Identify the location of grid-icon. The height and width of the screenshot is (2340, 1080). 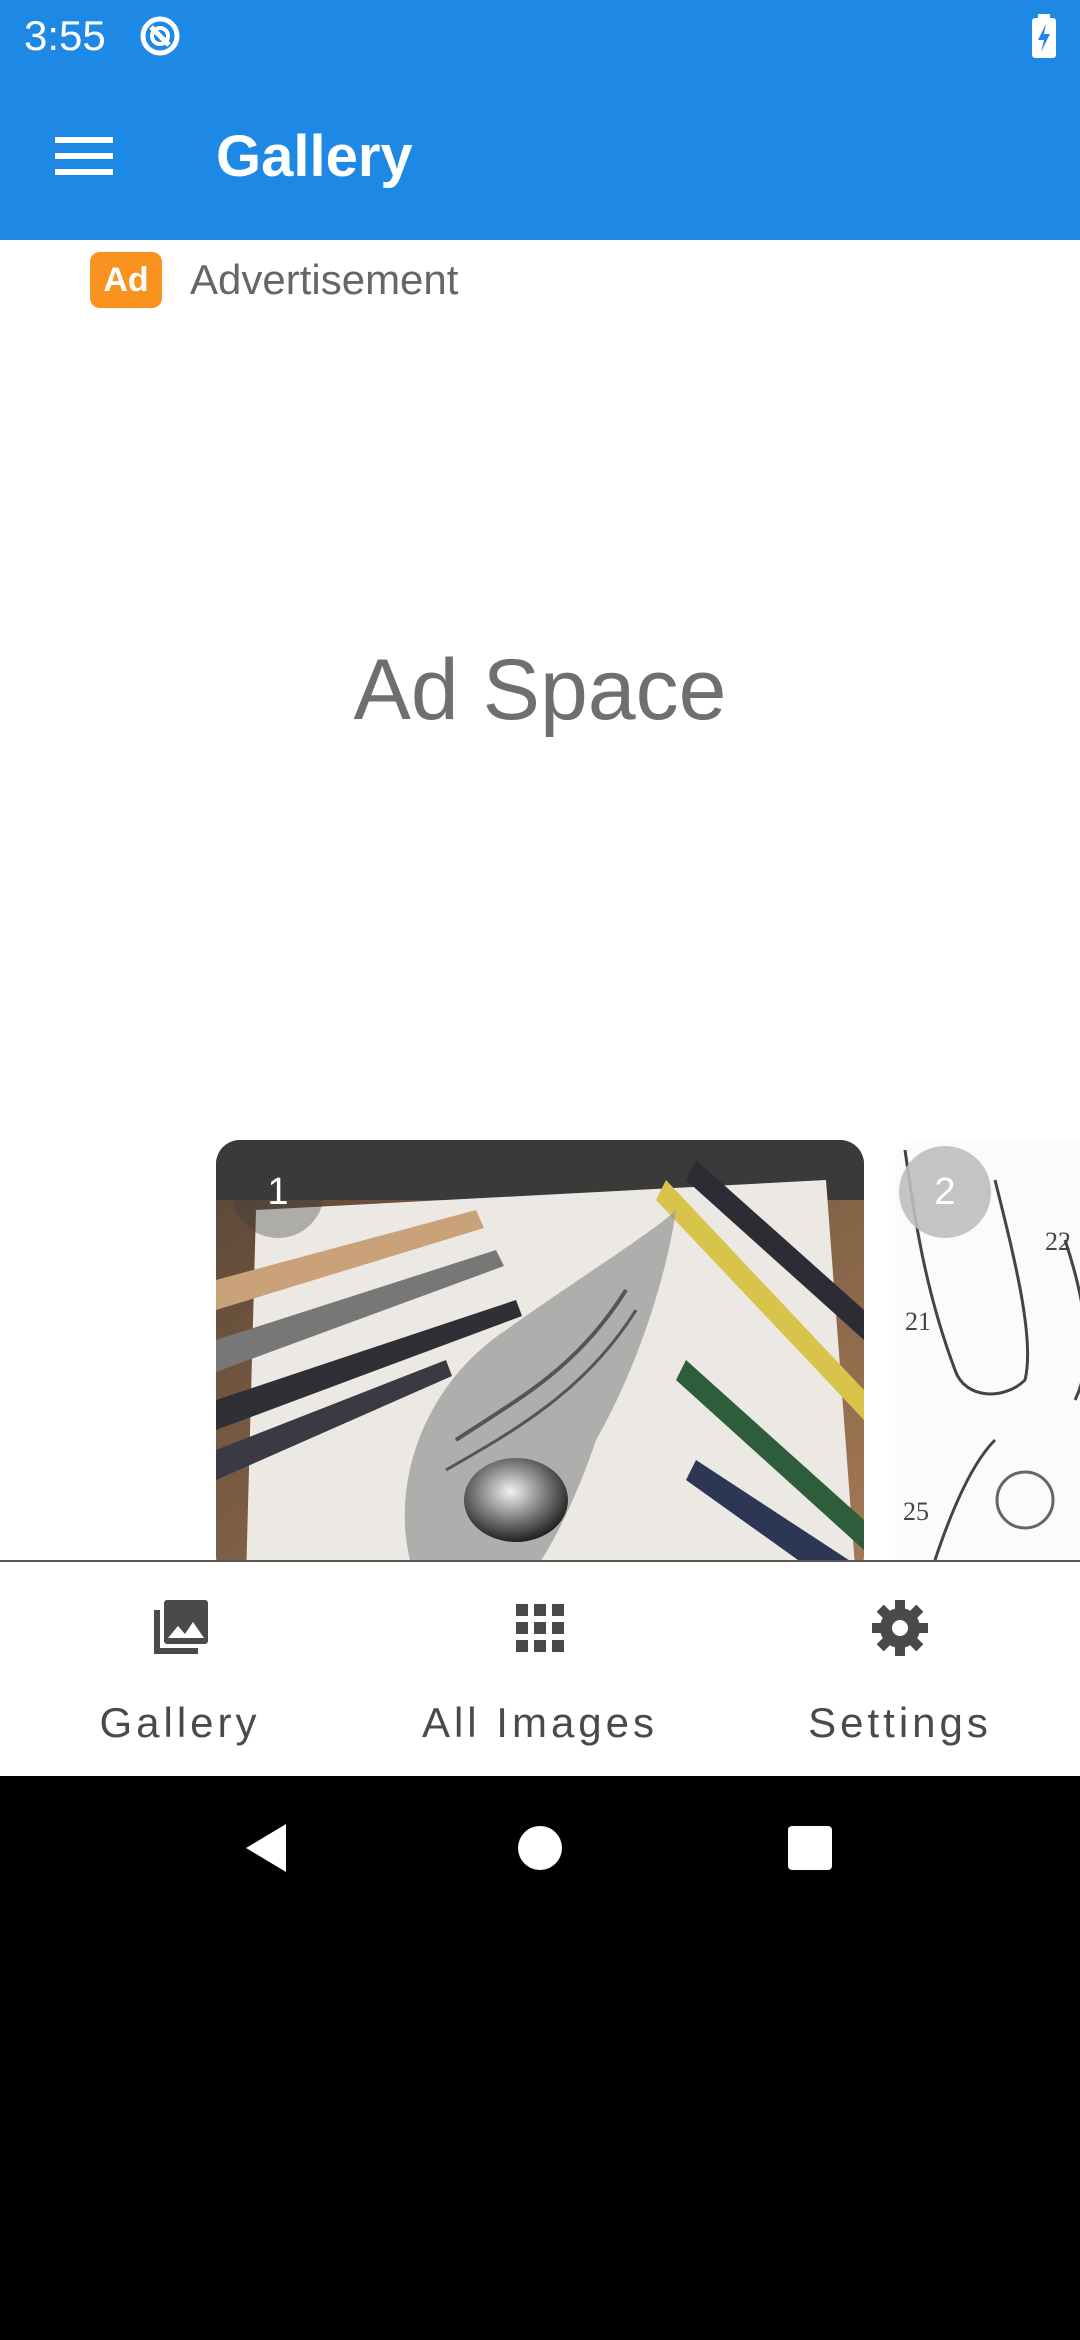
(540, 1628).